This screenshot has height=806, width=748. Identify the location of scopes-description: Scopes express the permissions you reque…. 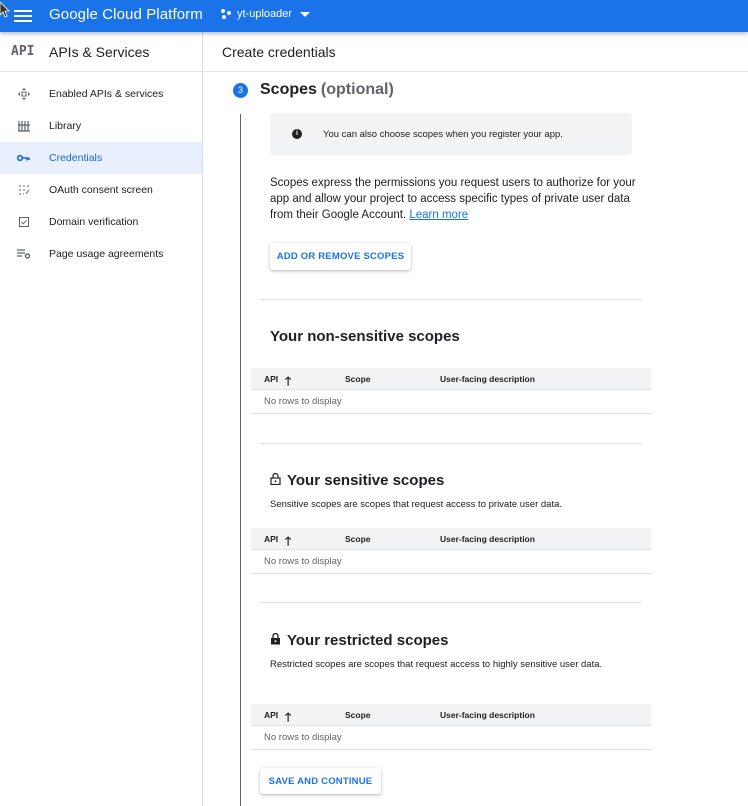
(455, 199).